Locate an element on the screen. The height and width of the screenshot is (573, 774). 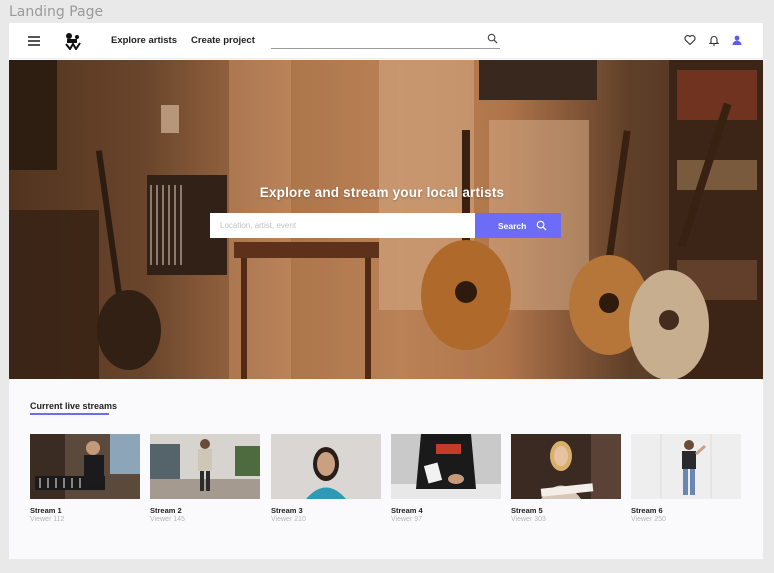
music-logo-icon is located at coordinates (73, 41).